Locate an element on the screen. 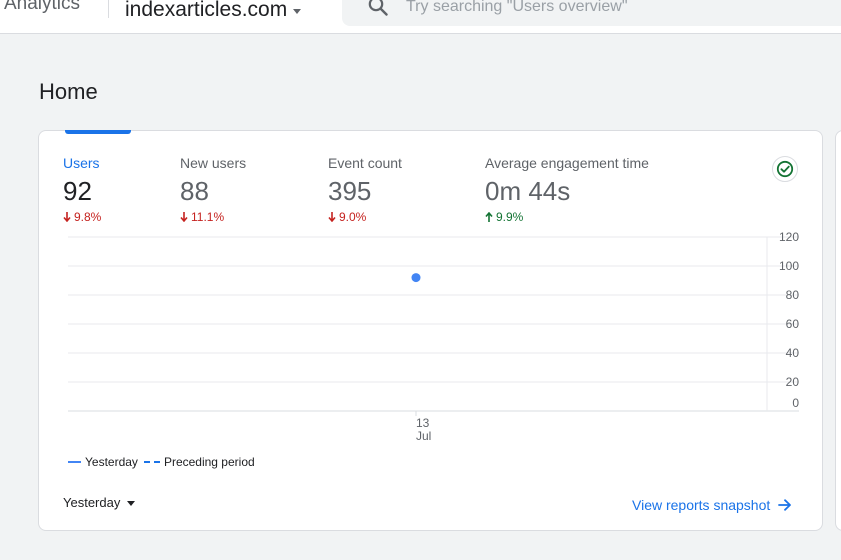 The image size is (841, 560). y-tick-label: 20 is located at coordinates (793, 382).